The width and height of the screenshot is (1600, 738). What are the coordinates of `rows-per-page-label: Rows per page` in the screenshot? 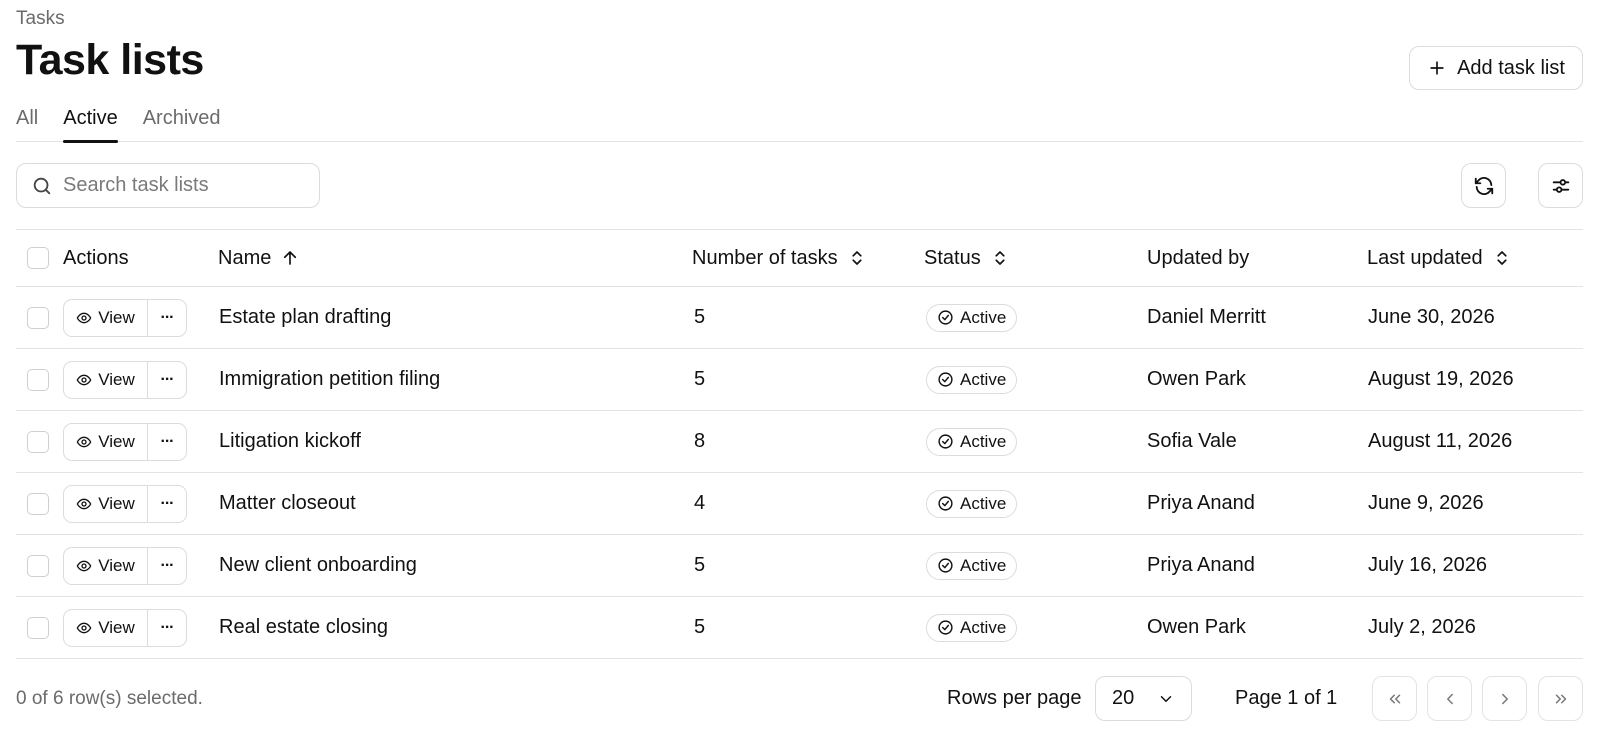 It's located at (1014, 698).